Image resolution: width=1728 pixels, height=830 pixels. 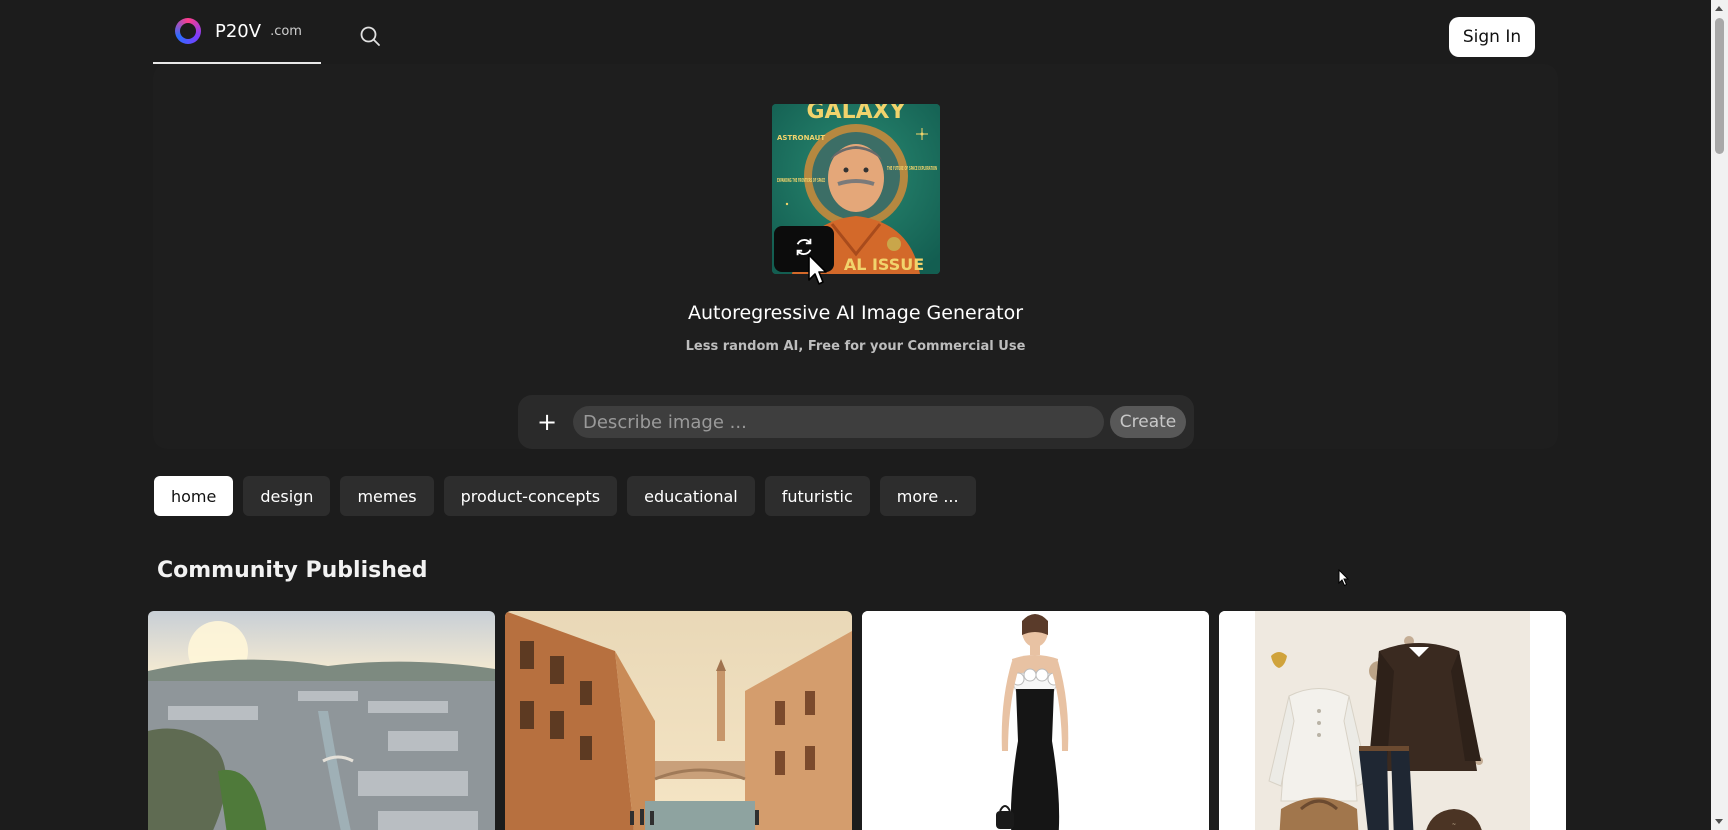 I want to click on tag-memes: memes, so click(x=387, y=496).